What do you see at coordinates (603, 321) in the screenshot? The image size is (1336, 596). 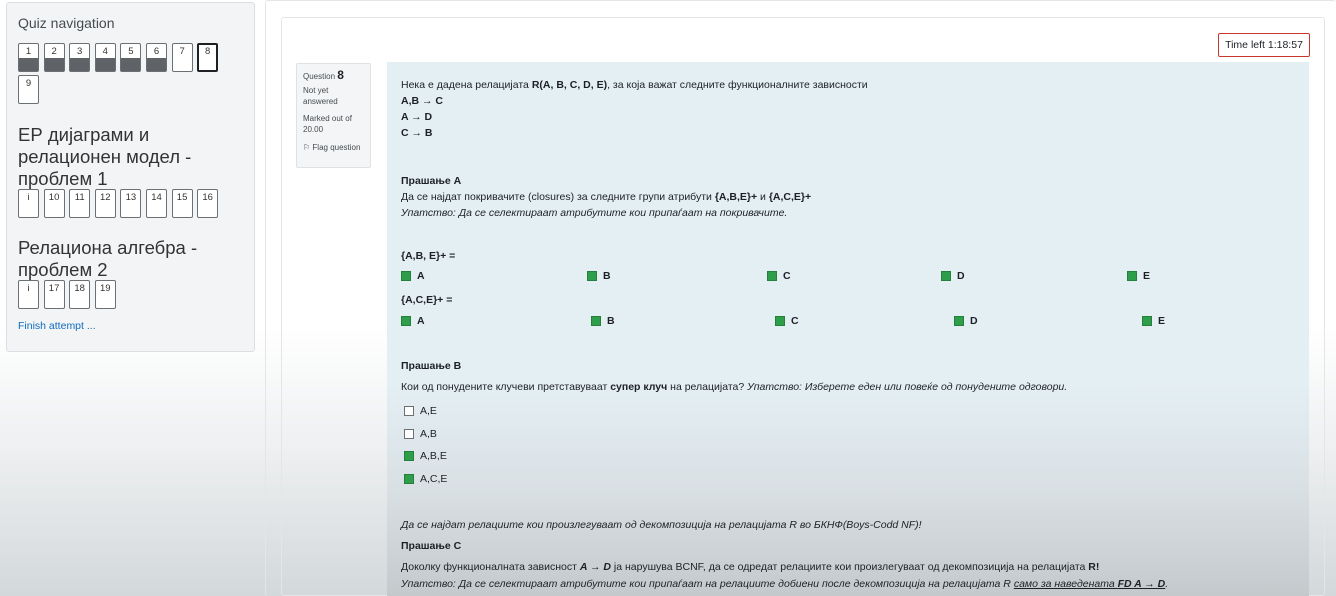 I see `closure2-option-b: B` at bounding box center [603, 321].